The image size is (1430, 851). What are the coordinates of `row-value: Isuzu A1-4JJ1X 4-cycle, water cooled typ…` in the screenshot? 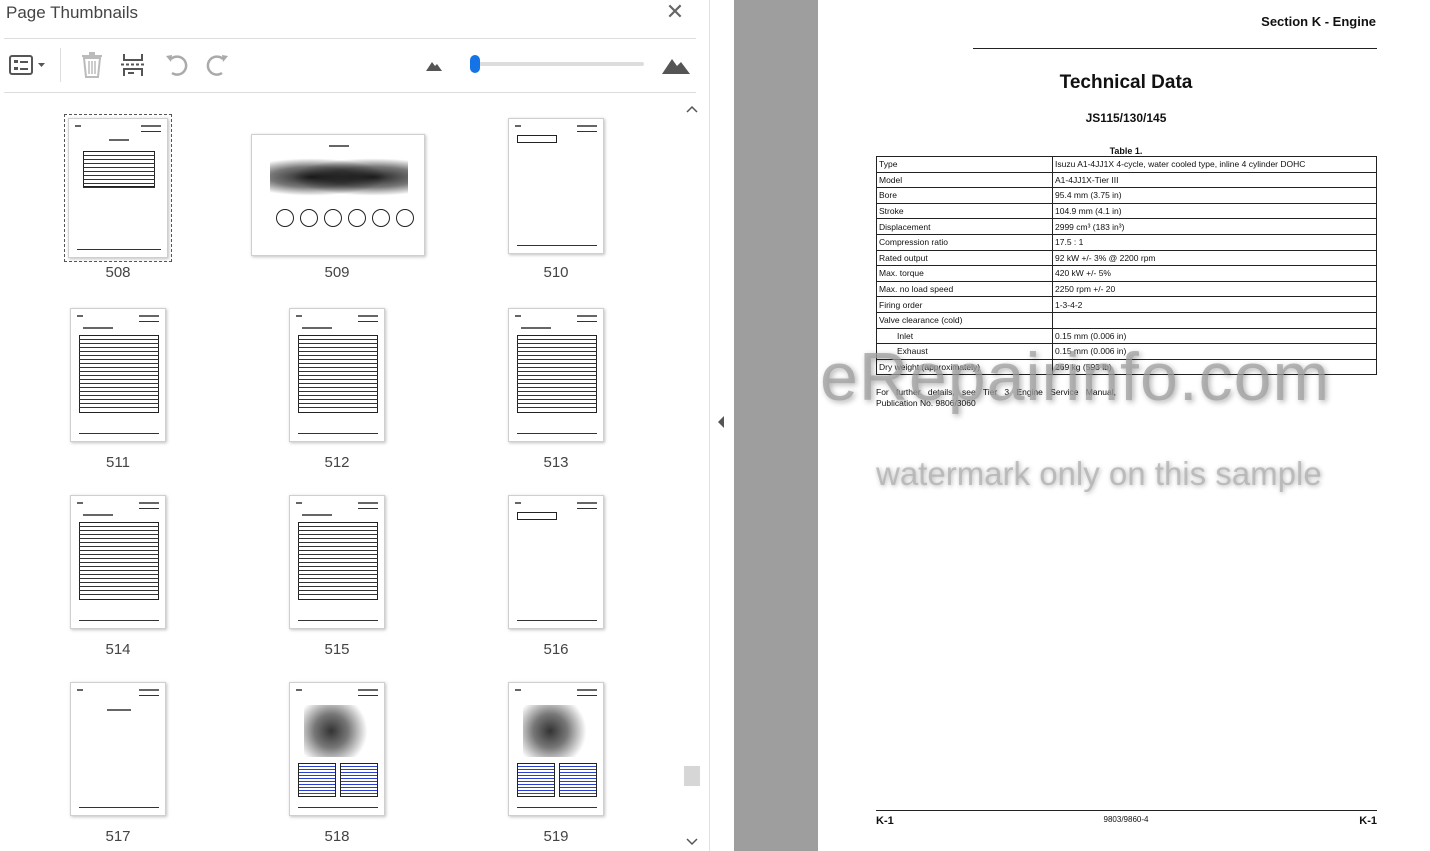 It's located at (1214, 164).